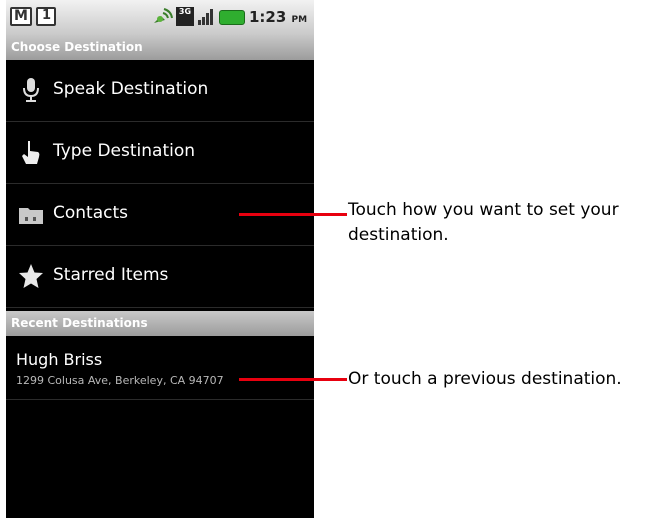 Image resolution: width=651 pixels, height=518 pixels. I want to click on callout-text-recent: Or touch a previous destination., so click(485, 379).